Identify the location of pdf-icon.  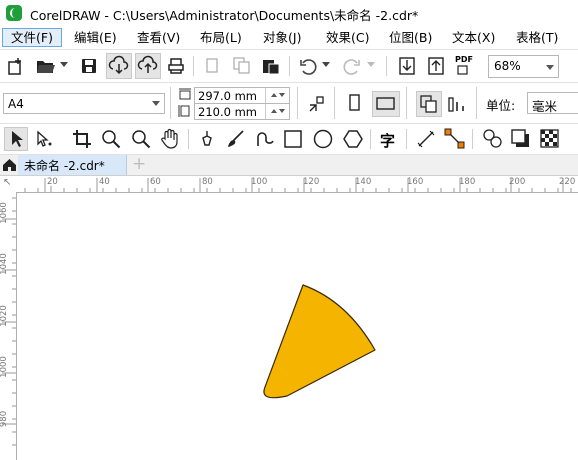
(462, 70).